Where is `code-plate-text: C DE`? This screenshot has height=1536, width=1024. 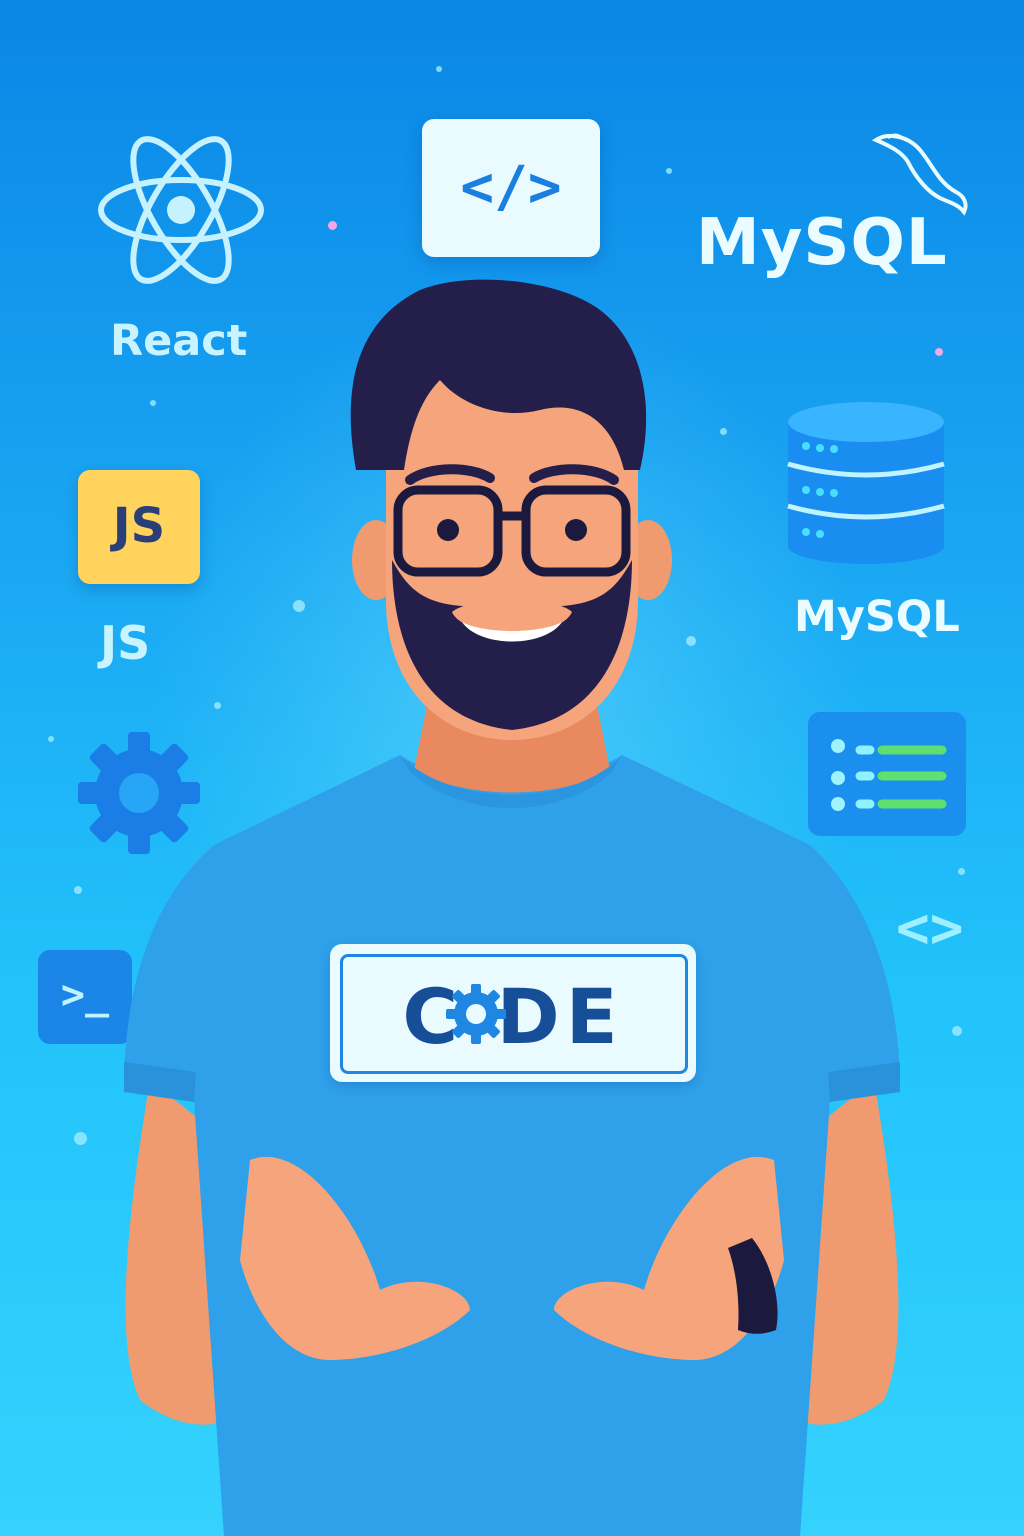
code-plate-text: C DE is located at coordinates (513, 1016).